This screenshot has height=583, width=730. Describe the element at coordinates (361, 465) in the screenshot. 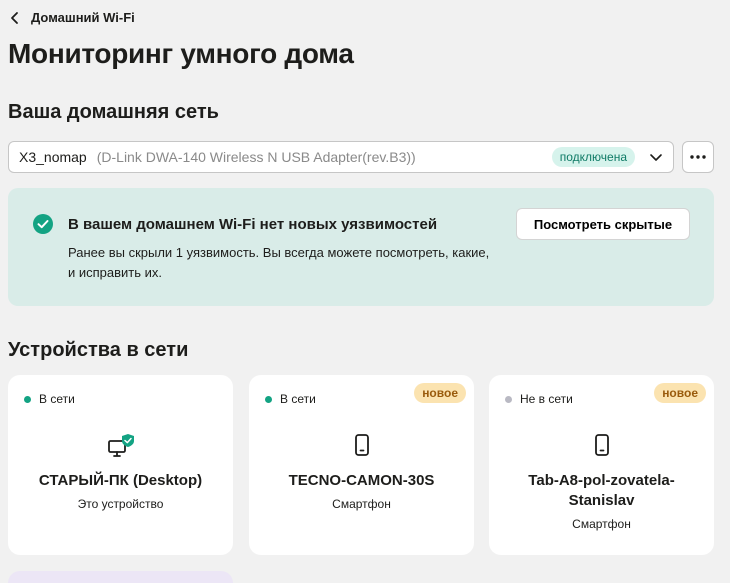

I see `device-card: В сети новое TECNO-CAMON-30S Смартфон` at that location.